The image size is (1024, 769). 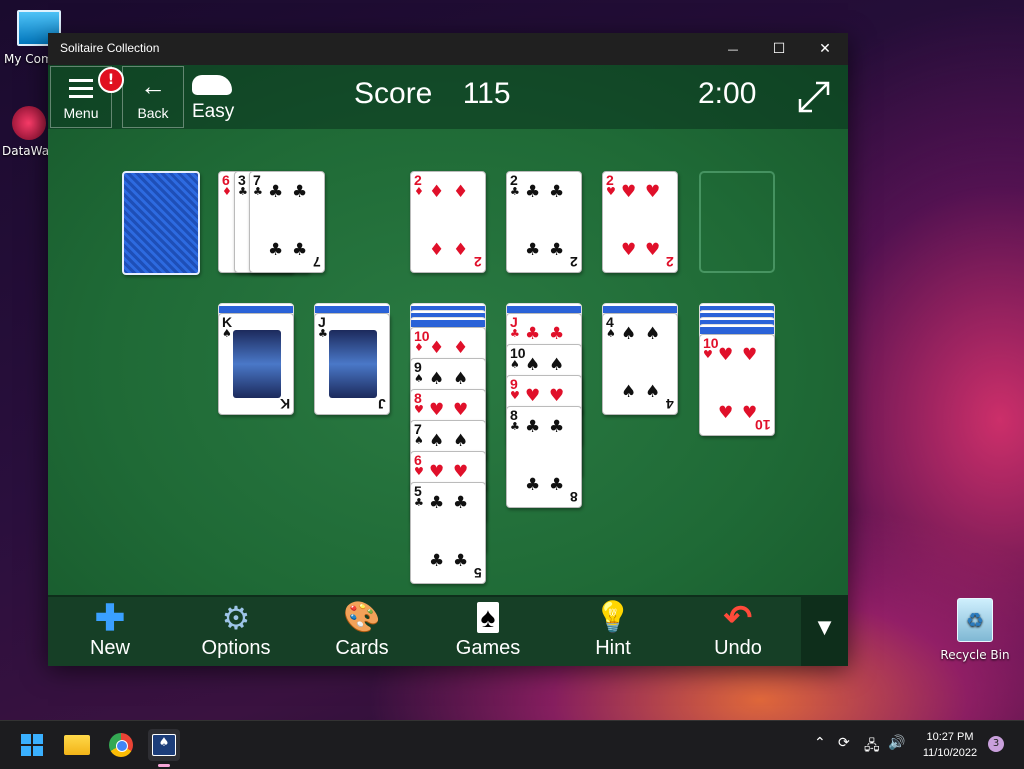 I want to click on clock-date: 11/10/2022, so click(x=950, y=753).